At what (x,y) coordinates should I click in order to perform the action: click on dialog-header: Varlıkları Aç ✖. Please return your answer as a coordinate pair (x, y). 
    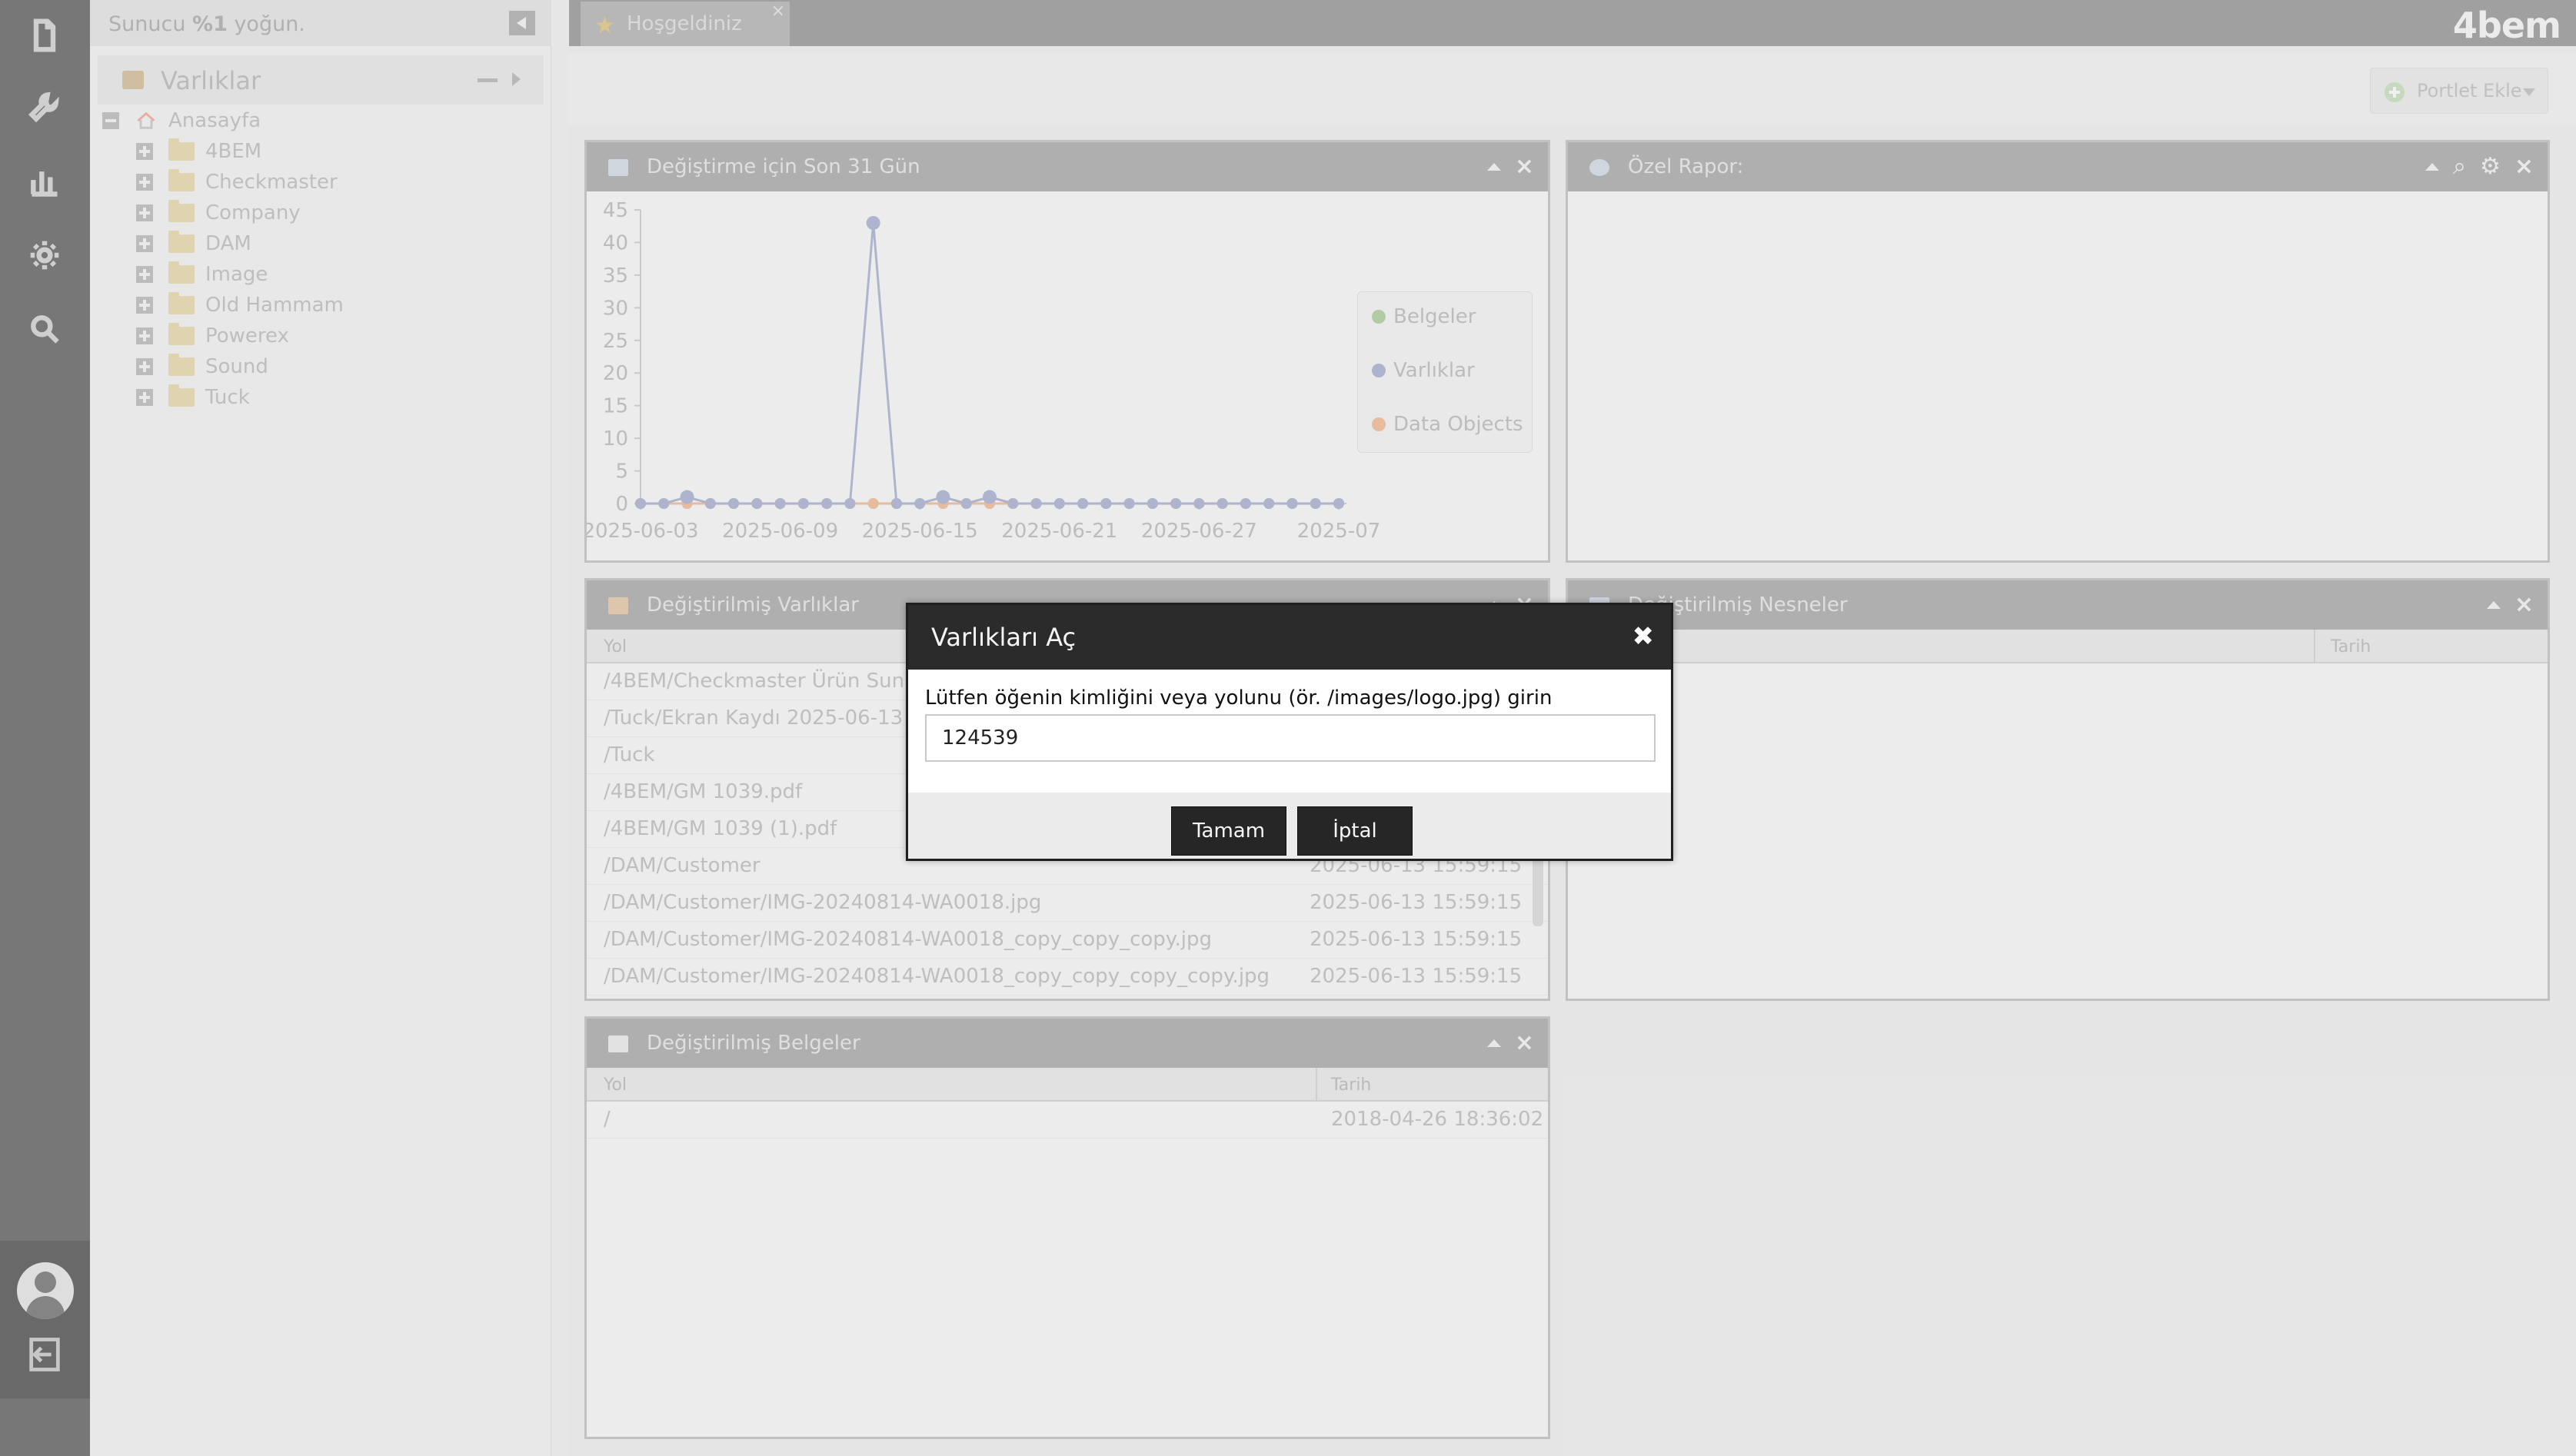
    Looking at the image, I should click on (1289, 637).